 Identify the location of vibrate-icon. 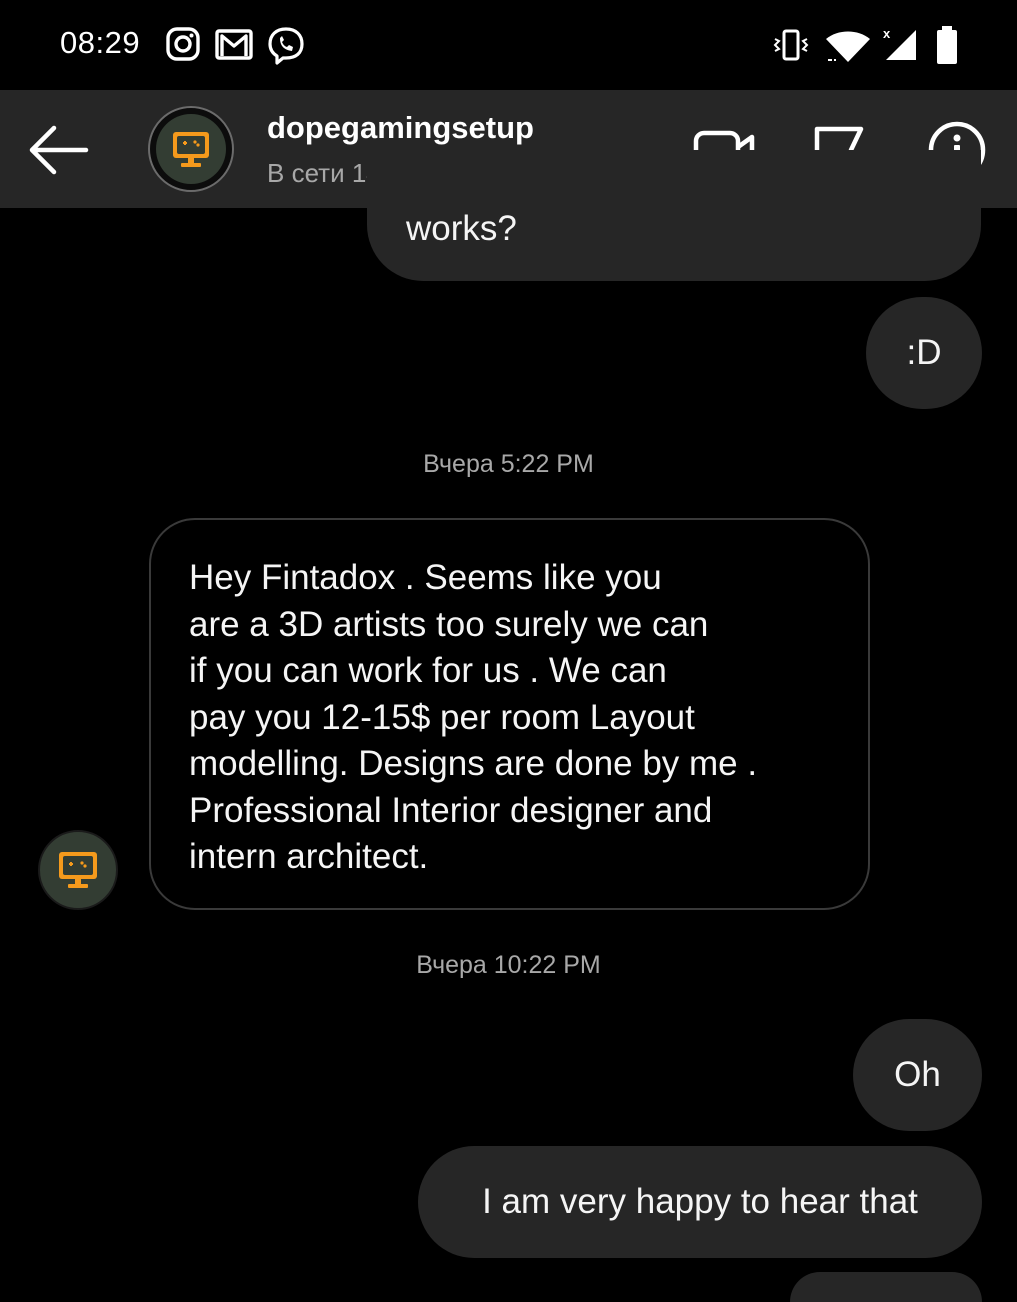
(791, 47).